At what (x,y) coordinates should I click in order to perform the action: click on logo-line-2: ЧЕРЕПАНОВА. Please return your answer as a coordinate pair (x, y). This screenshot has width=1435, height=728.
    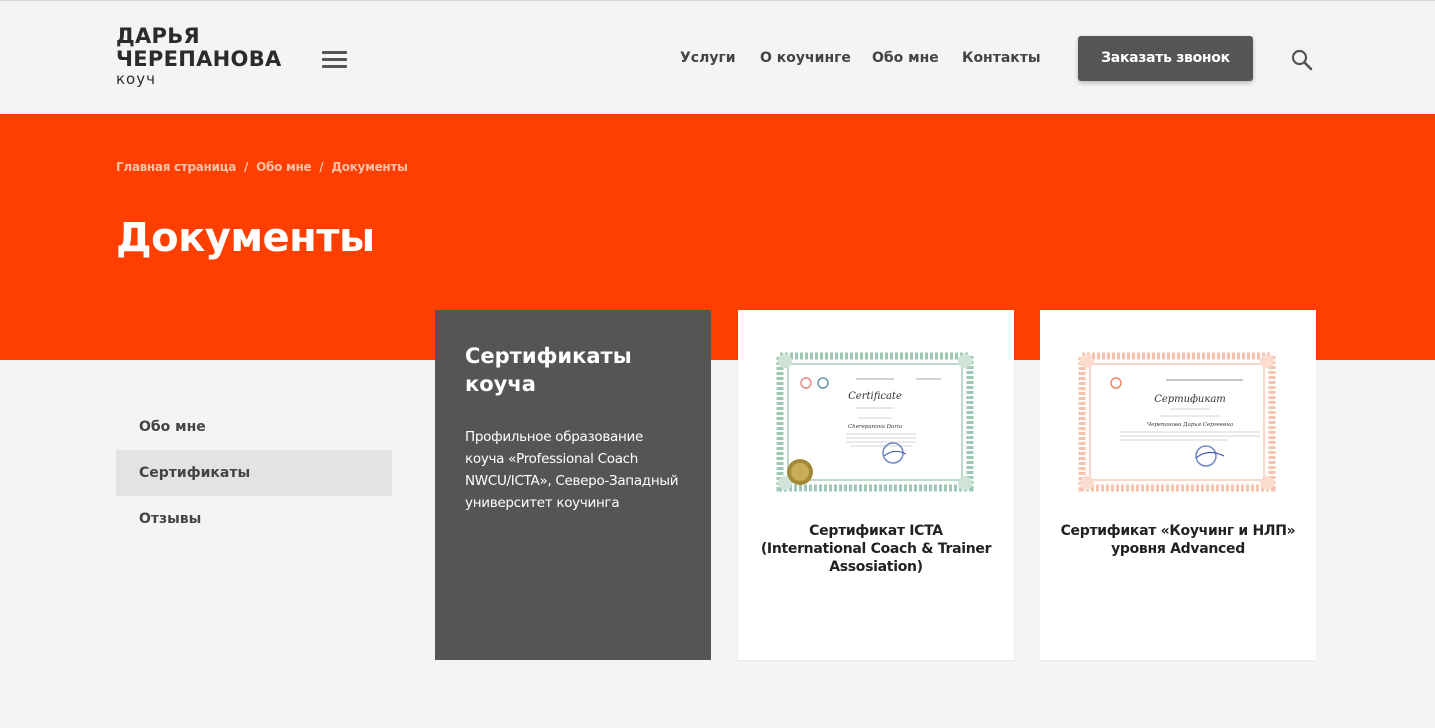
    Looking at the image, I should click on (199, 59).